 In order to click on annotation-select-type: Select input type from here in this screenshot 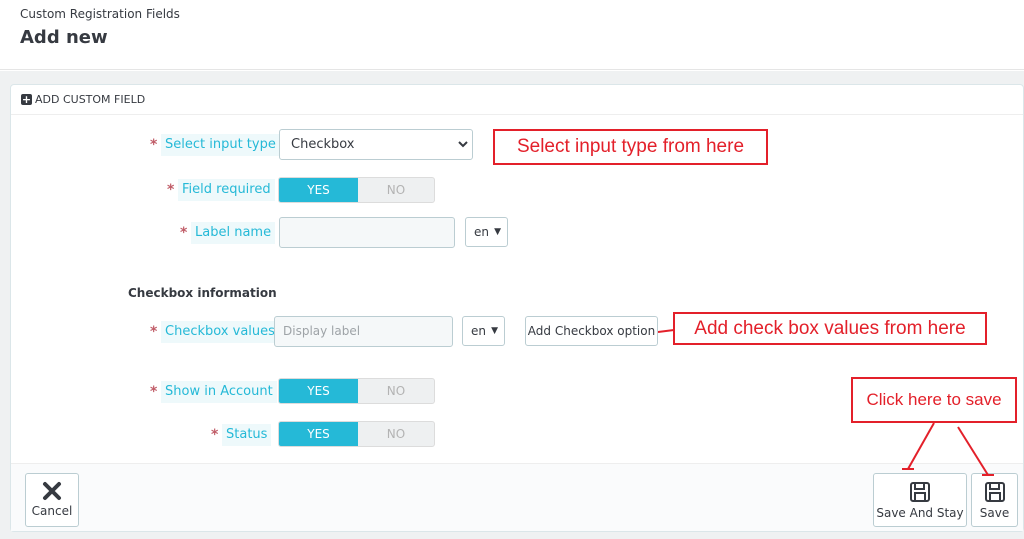, I will do `click(630, 147)`.